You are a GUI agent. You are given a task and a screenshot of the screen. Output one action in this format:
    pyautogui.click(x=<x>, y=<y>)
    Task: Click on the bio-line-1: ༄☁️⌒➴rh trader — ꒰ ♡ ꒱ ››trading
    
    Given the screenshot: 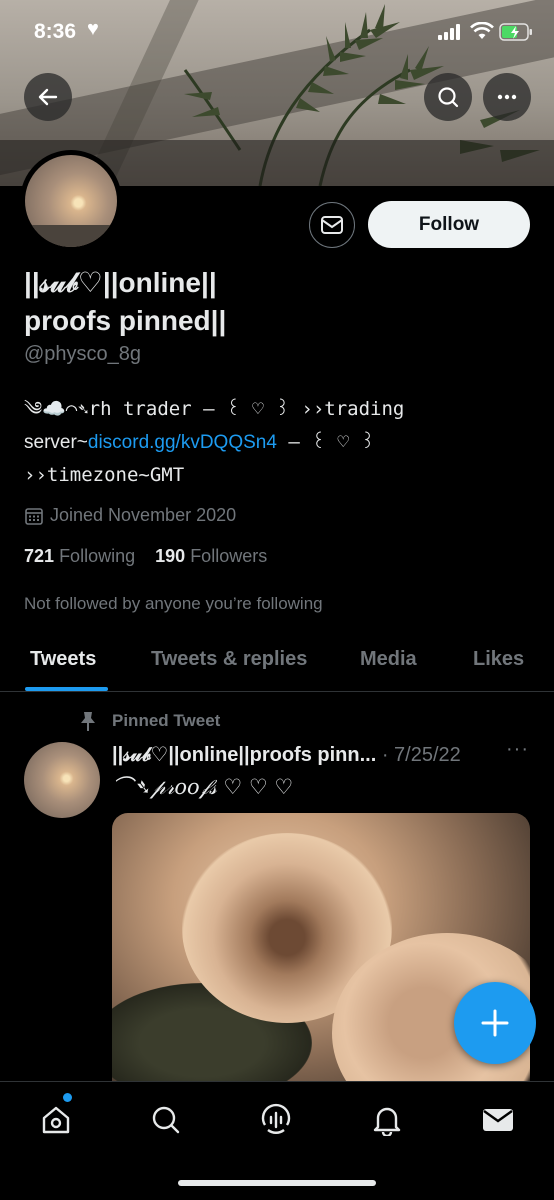 What is the action you would take?
    pyautogui.click(x=214, y=409)
    